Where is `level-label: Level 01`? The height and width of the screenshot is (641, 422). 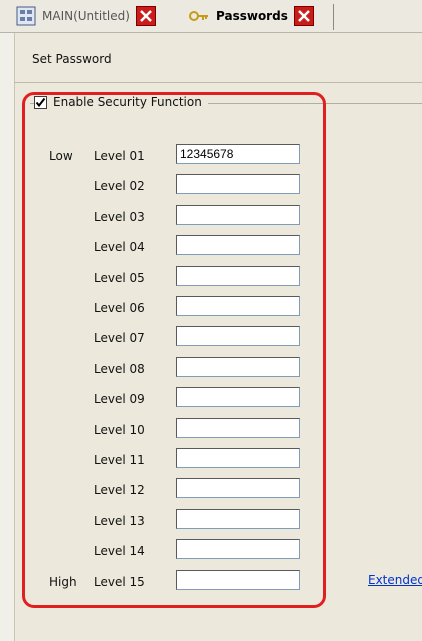 level-label: Level 01 is located at coordinates (119, 156).